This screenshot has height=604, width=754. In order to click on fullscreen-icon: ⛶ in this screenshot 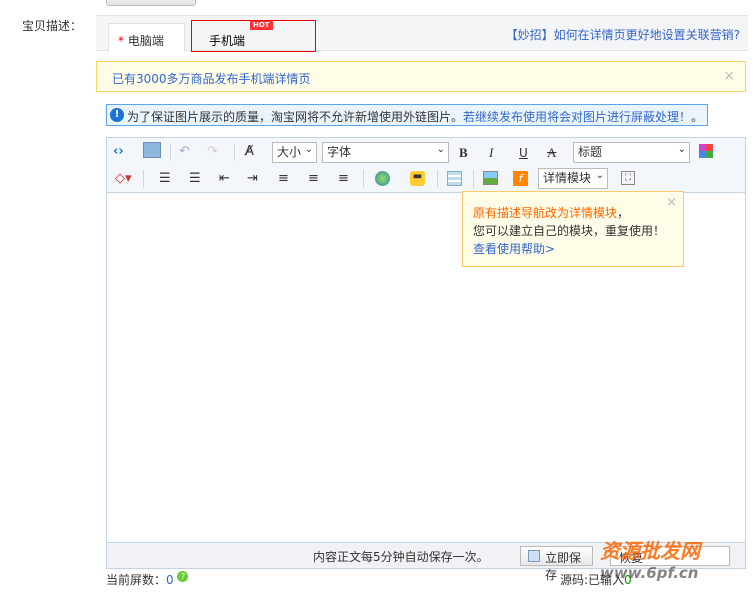, I will do `click(628, 178)`.